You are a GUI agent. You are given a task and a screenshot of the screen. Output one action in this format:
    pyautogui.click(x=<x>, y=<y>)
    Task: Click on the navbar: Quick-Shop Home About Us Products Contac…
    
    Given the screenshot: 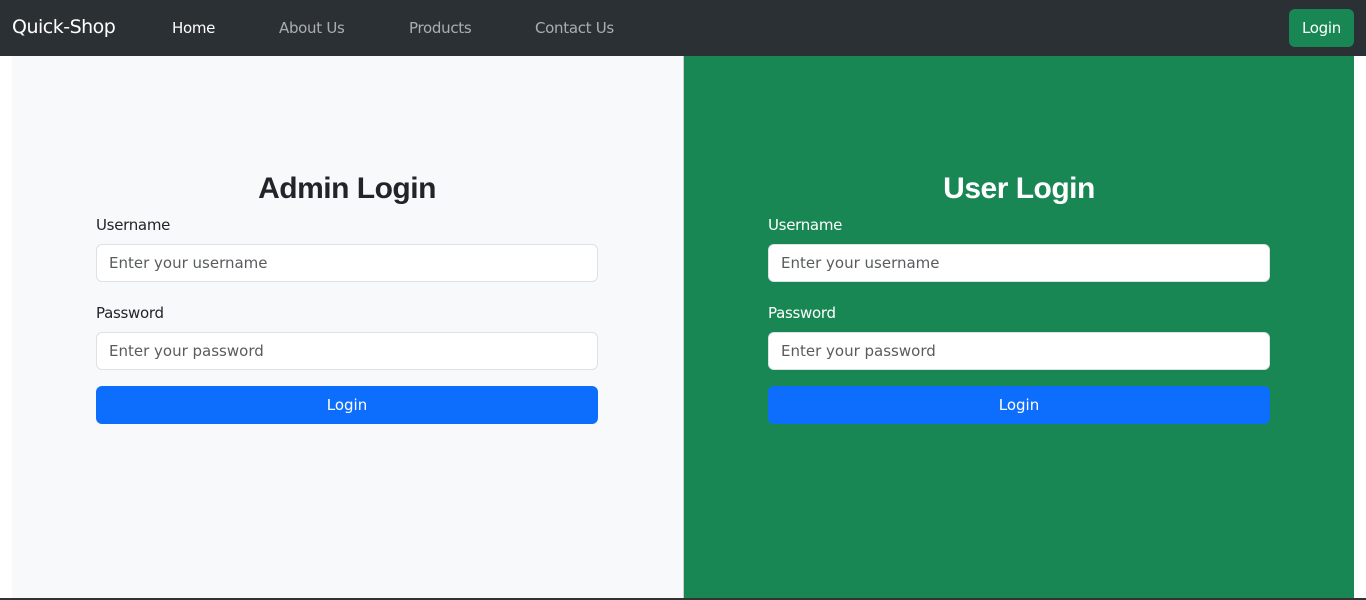 What is the action you would take?
    pyautogui.click(x=683, y=28)
    